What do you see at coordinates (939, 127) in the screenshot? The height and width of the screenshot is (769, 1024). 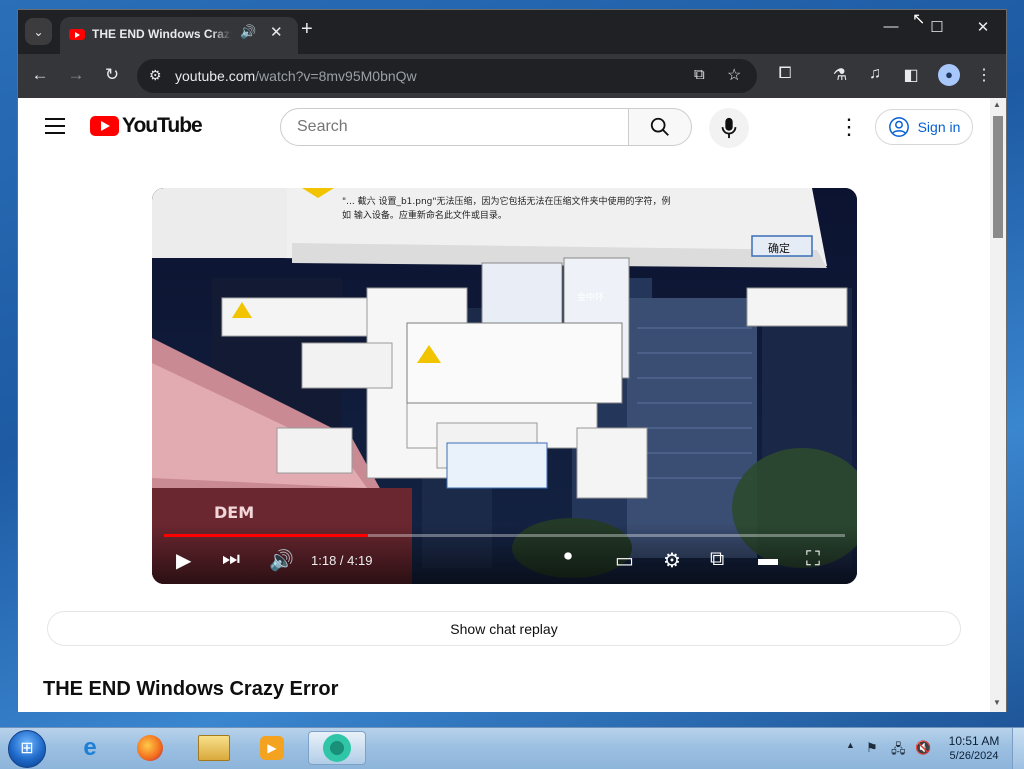 I see `sign-in-label: Sign in` at bounding box center [939, 127].